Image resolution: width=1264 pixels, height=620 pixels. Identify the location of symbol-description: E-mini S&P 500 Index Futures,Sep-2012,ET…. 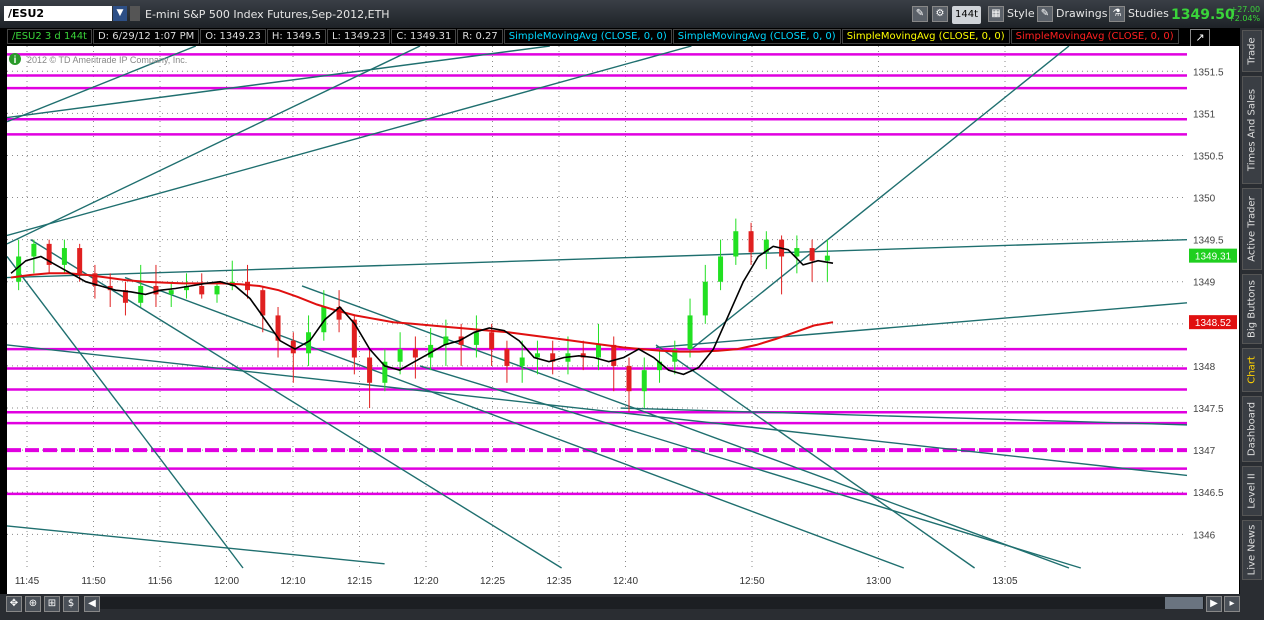
(267, 14).